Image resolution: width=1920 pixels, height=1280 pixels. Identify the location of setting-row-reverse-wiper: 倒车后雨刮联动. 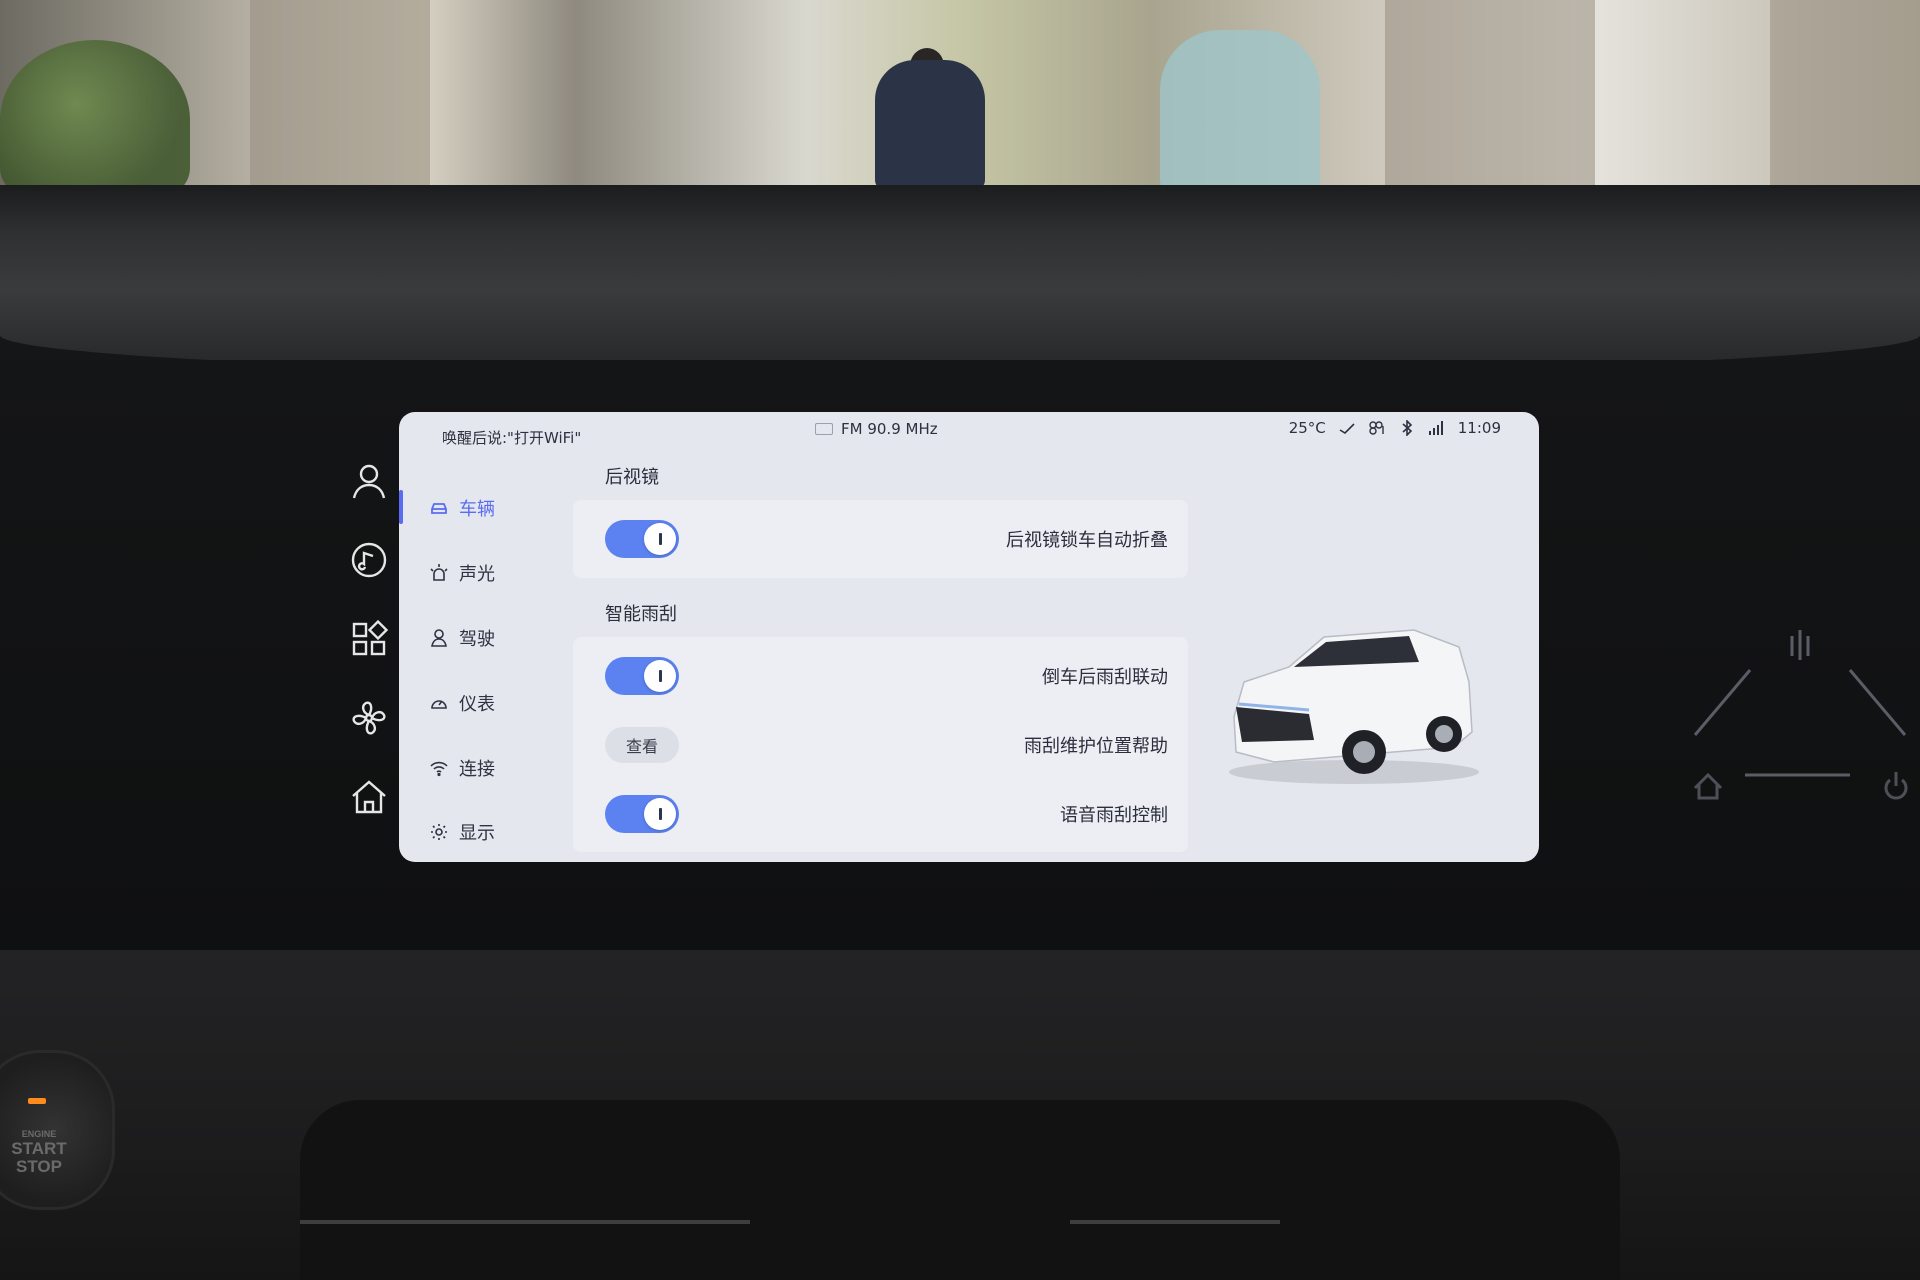
(880, 676).